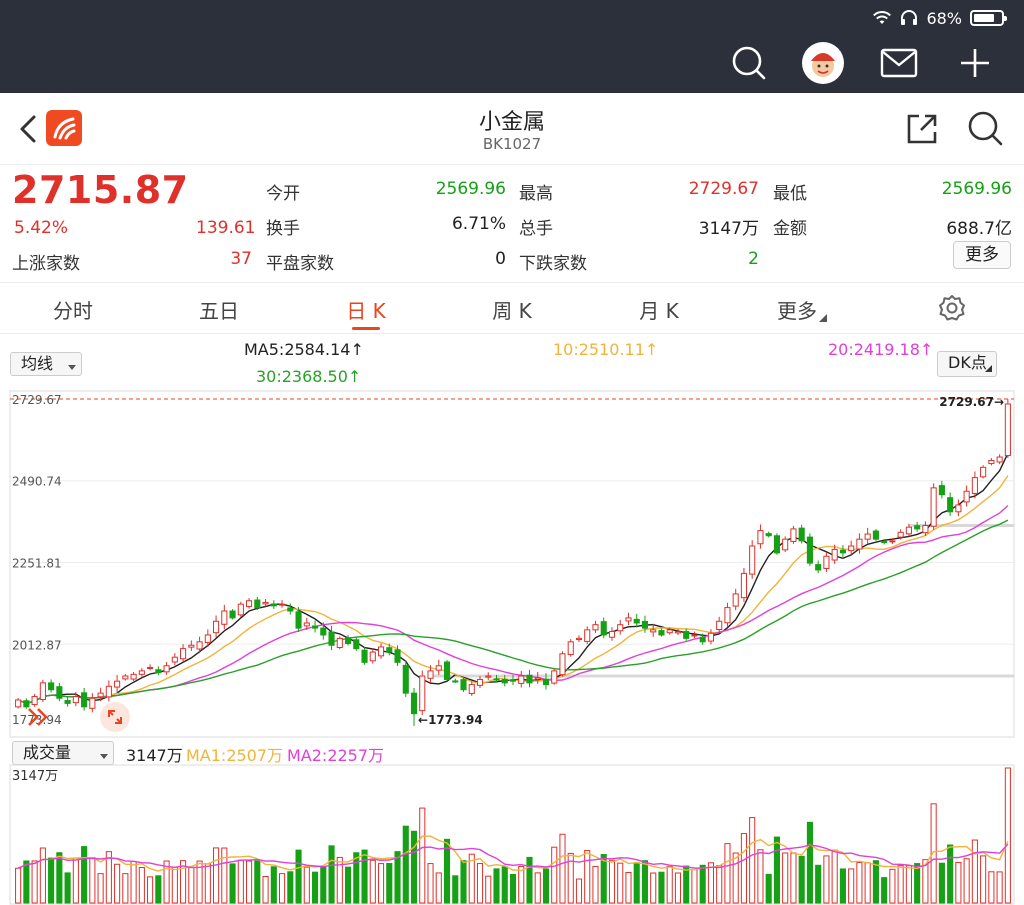  Describe the element at coordinates (39, 717) in the screenshot. I see `fold-arrows-icon` at that location.